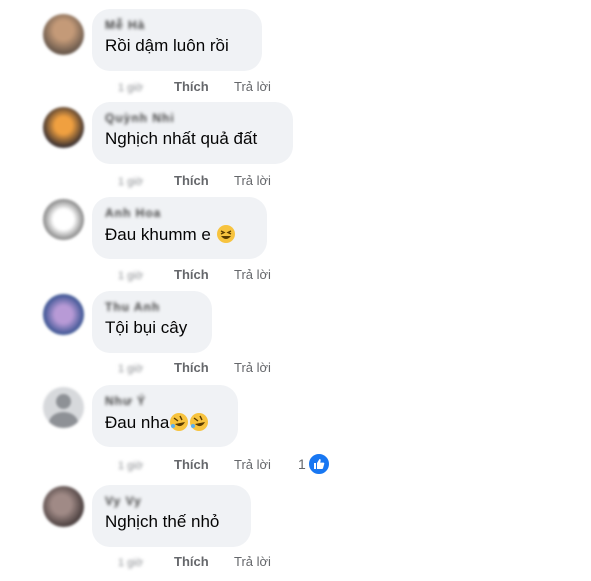  I want to click on comment-bubble: Như Ý Đau nha, so click(165, 416).